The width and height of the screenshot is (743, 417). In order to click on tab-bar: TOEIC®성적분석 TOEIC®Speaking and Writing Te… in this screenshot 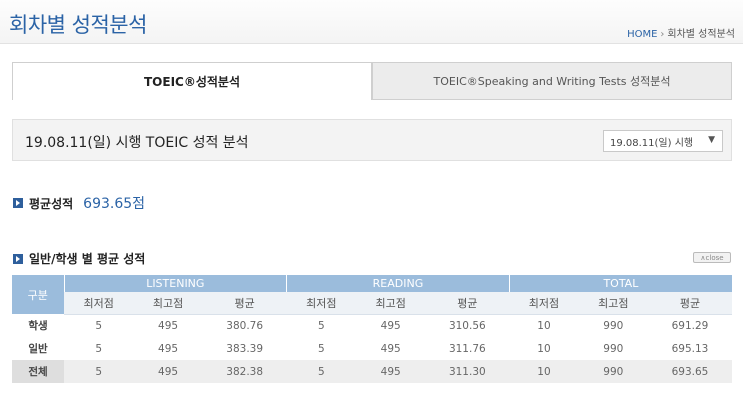, I will do `click(372, 81)`.